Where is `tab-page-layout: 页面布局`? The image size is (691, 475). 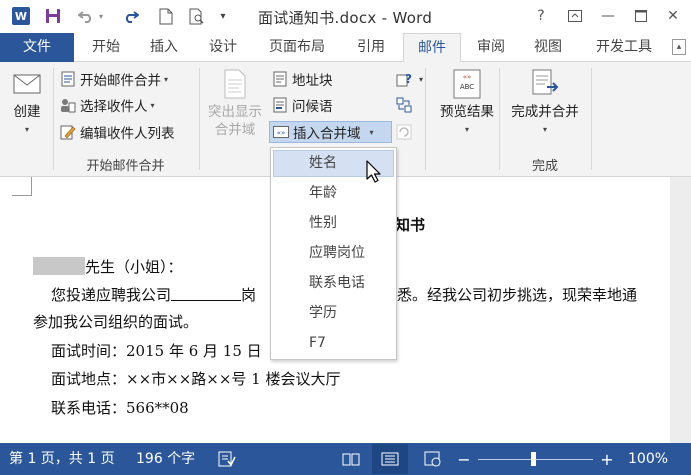
tab-page-layout: 页面布局 is located at coordinates (297, 47).